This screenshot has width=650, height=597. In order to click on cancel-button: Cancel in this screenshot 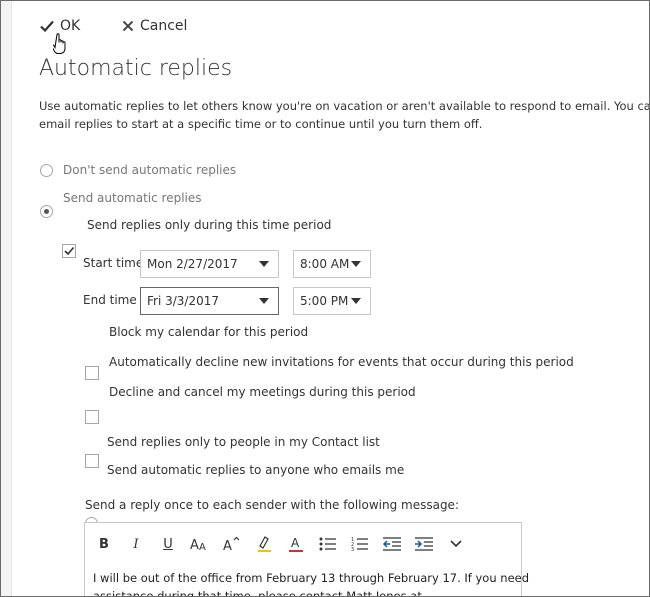, I will do `click(154, 26)`.